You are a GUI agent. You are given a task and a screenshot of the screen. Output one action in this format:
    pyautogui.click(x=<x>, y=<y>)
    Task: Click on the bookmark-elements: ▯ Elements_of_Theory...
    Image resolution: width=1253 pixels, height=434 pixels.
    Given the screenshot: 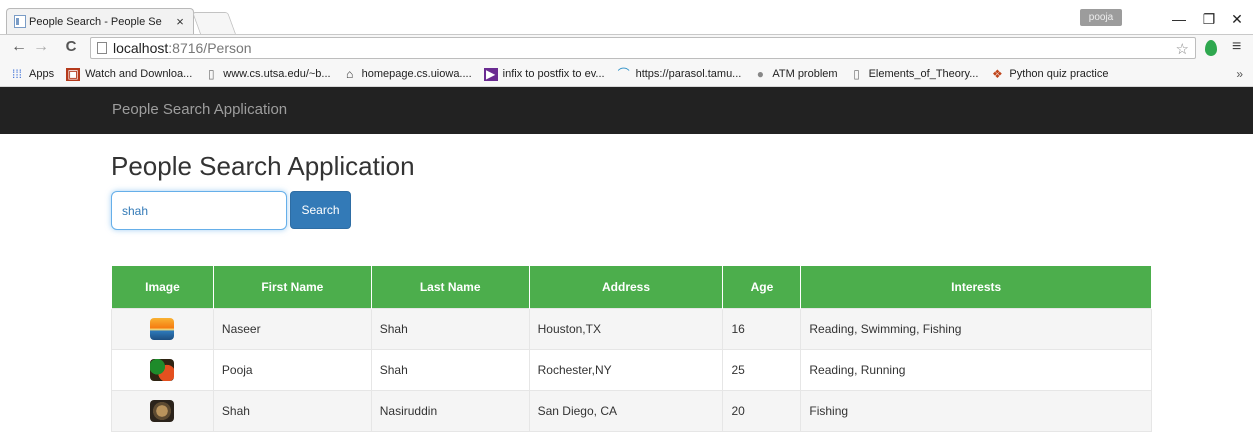 What is the action you would take?
    pyautogui.click(x=914, y=73)
    